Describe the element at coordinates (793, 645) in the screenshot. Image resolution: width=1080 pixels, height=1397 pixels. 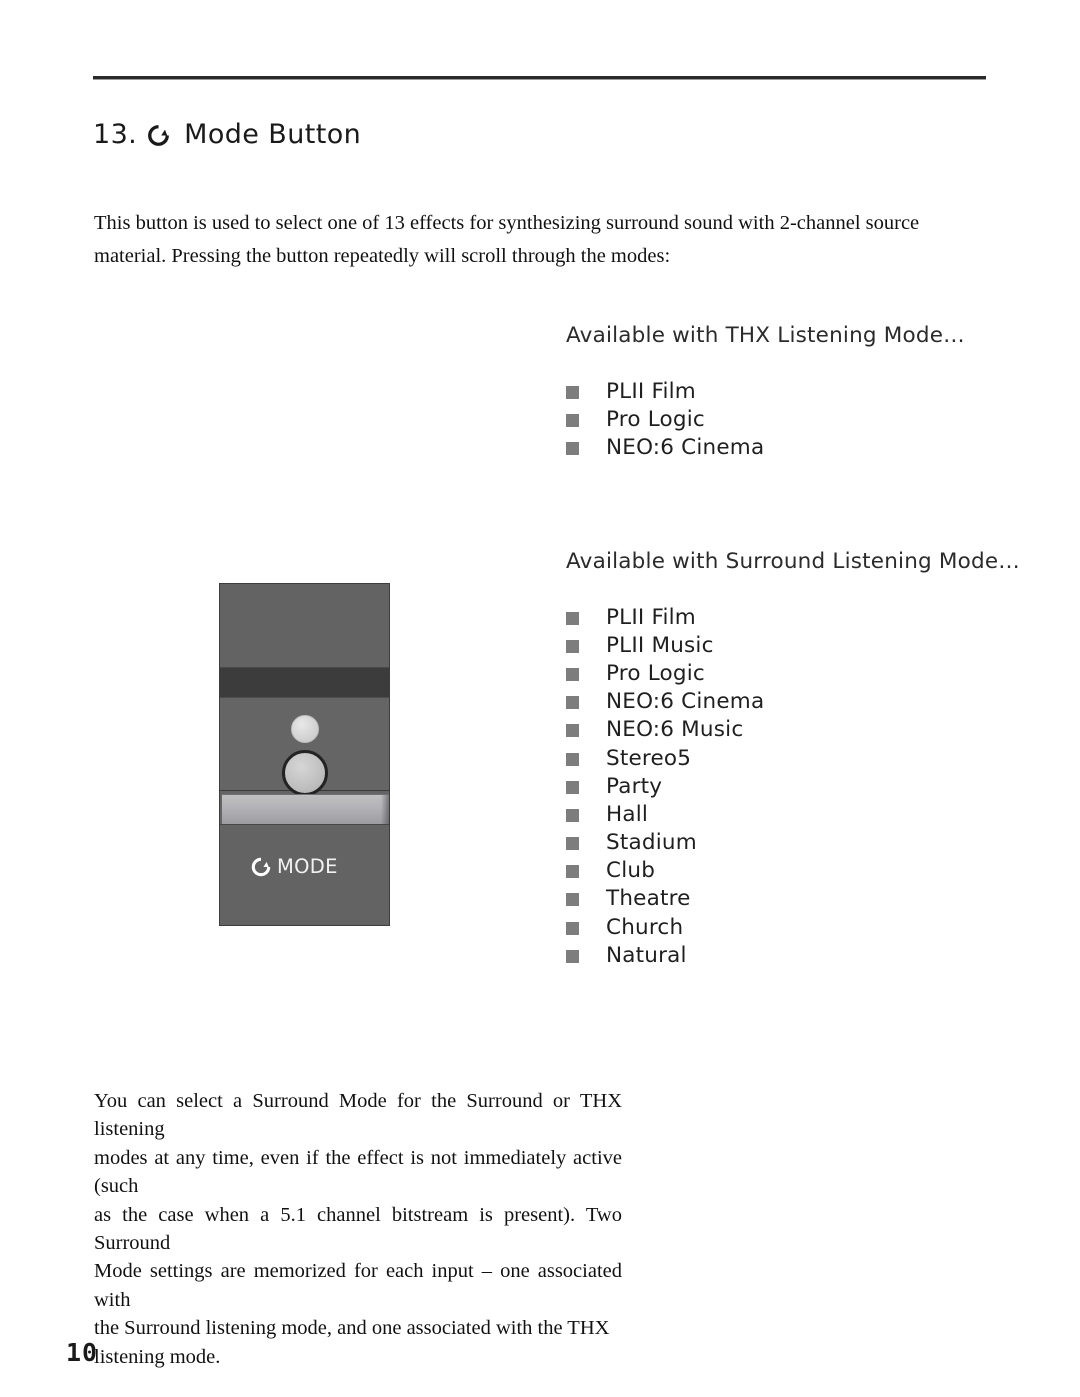
I see `list-item: PLII Music` at that location.